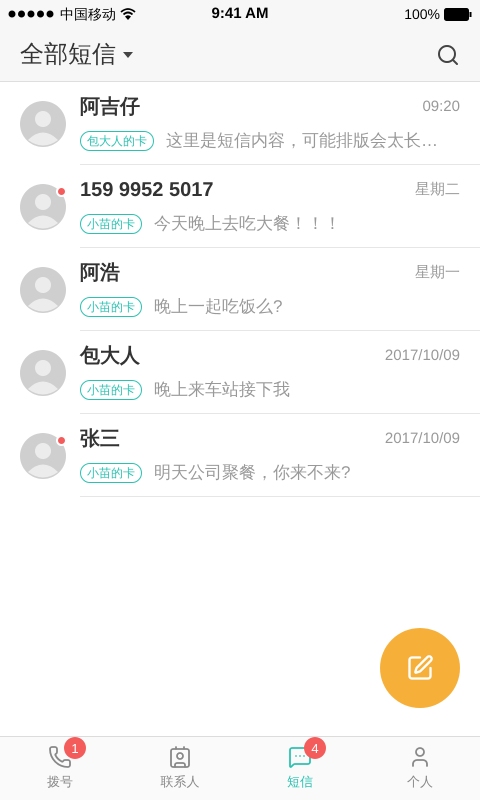  I want to click on search-icon, so click(448, 54).